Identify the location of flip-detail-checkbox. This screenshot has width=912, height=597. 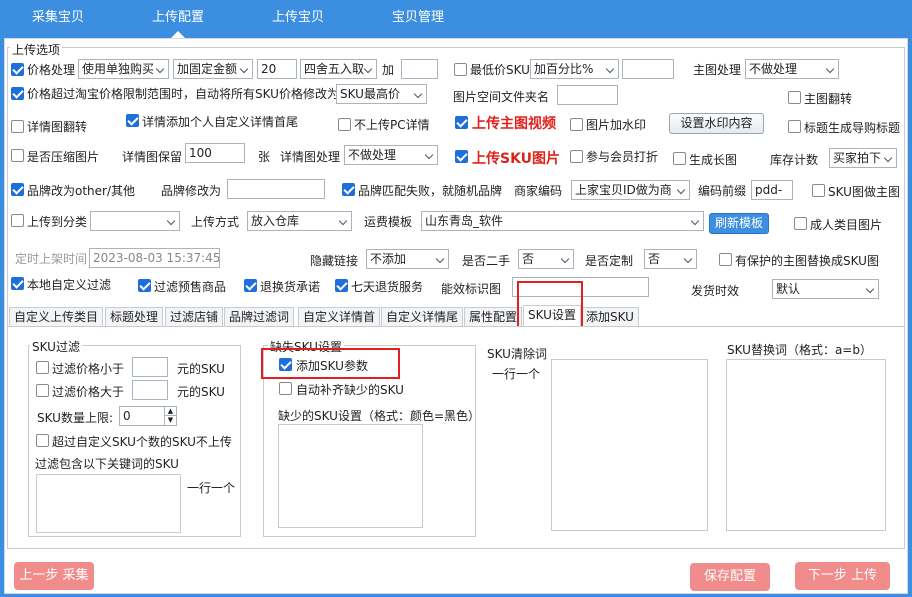
(17, 126).